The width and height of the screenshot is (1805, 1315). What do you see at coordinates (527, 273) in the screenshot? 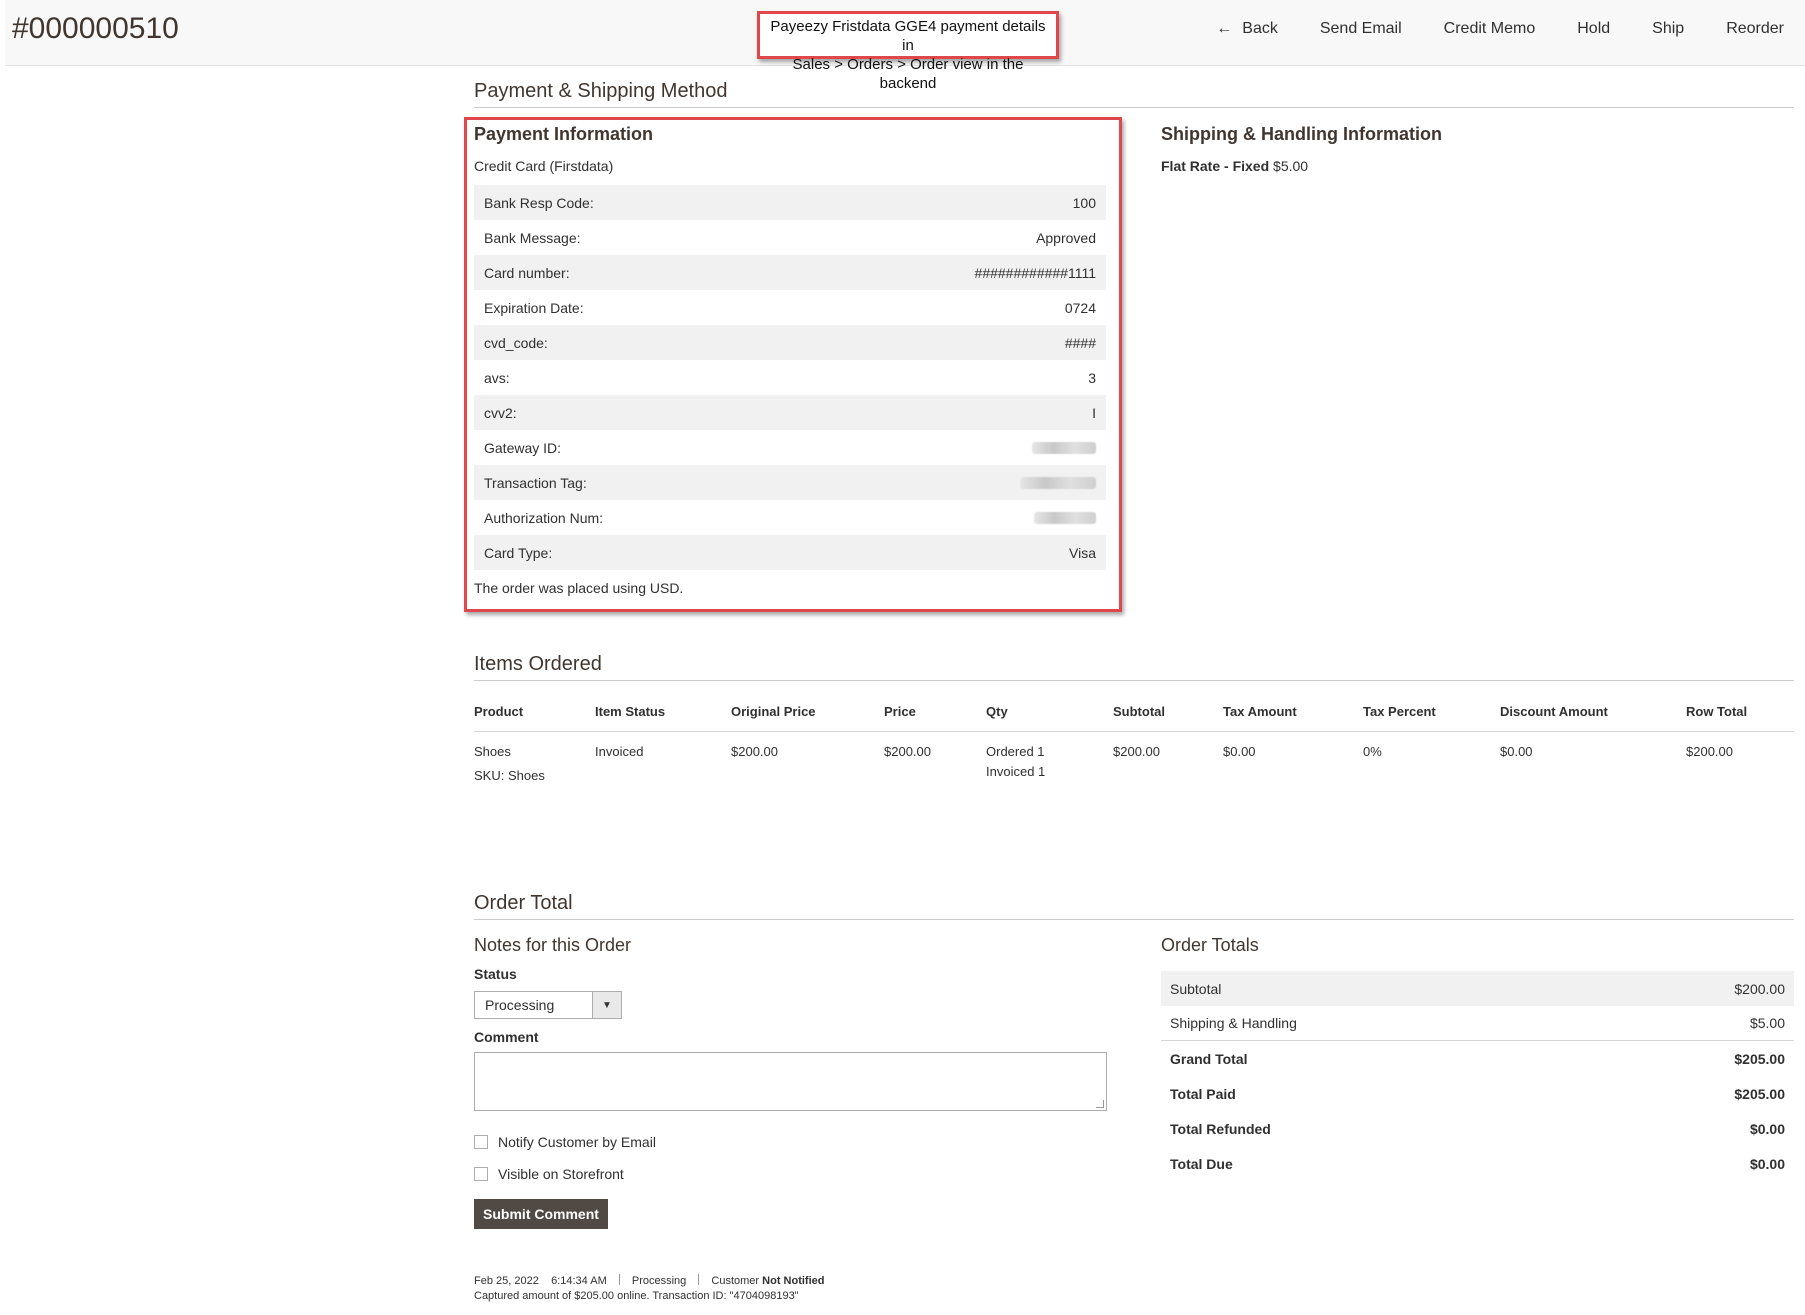
I see `payment-row-label: Card number:` at bounding box center [527, 273].